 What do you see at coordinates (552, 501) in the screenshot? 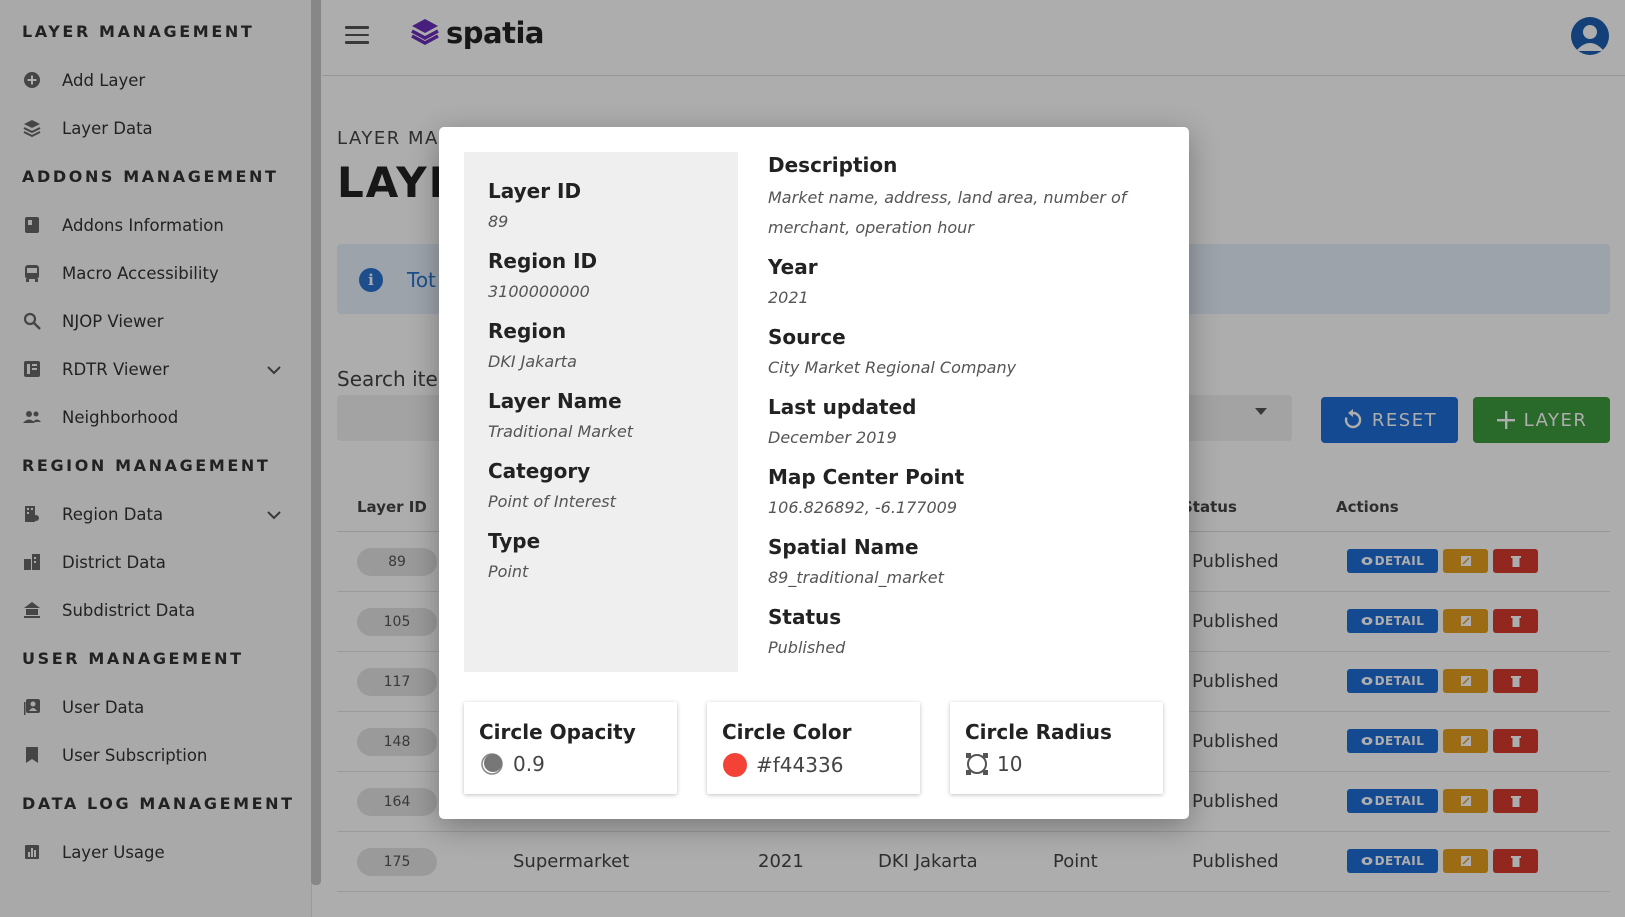
I see `field-value-category: Point of Interest` at bounding box center [552, 501].